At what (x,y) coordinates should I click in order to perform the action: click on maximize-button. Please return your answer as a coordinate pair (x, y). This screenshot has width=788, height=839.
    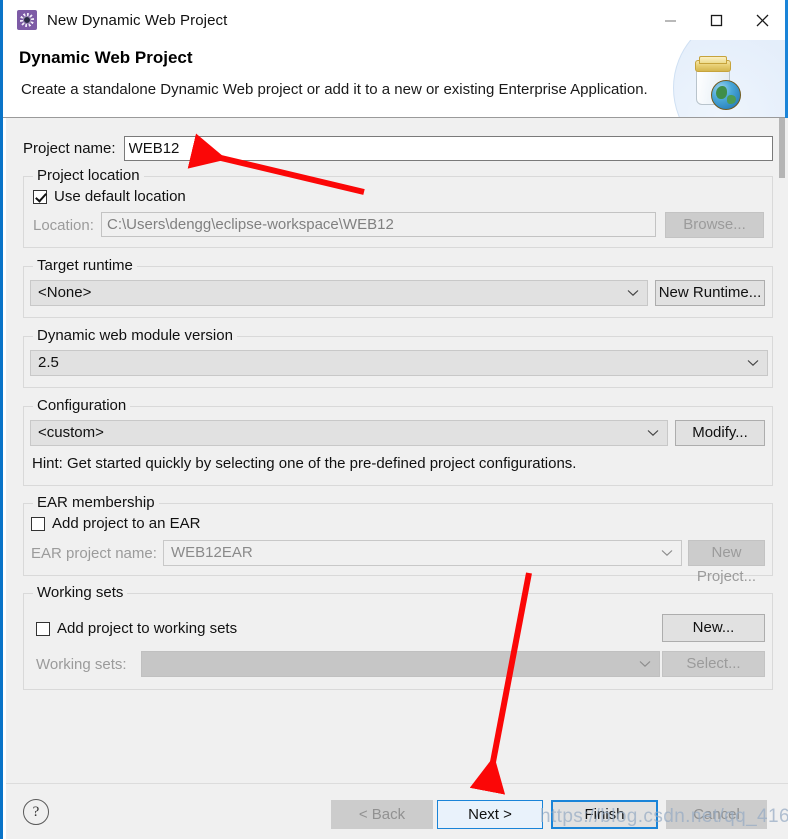
    Looking at the image, I should click on (716, 20).